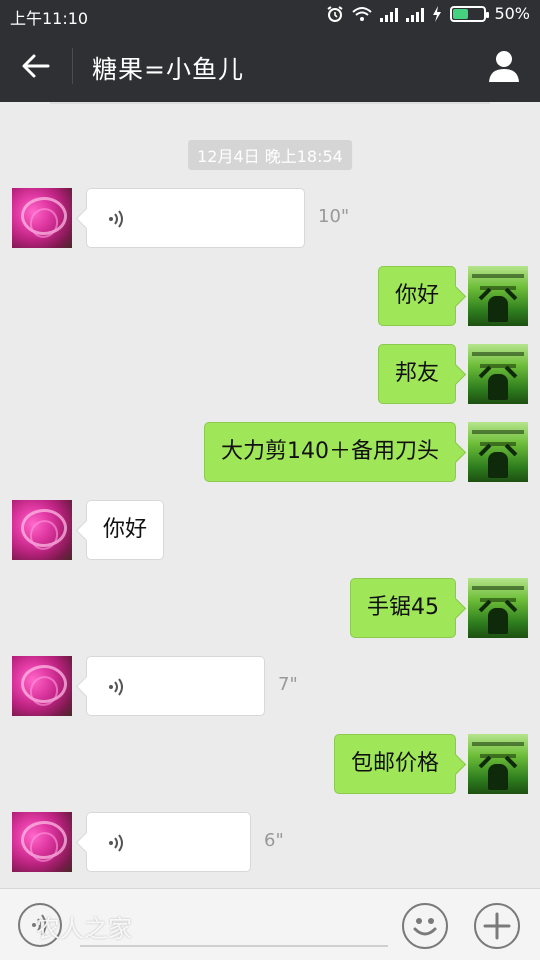  I want to click on battery-fill, so click(461, 13).